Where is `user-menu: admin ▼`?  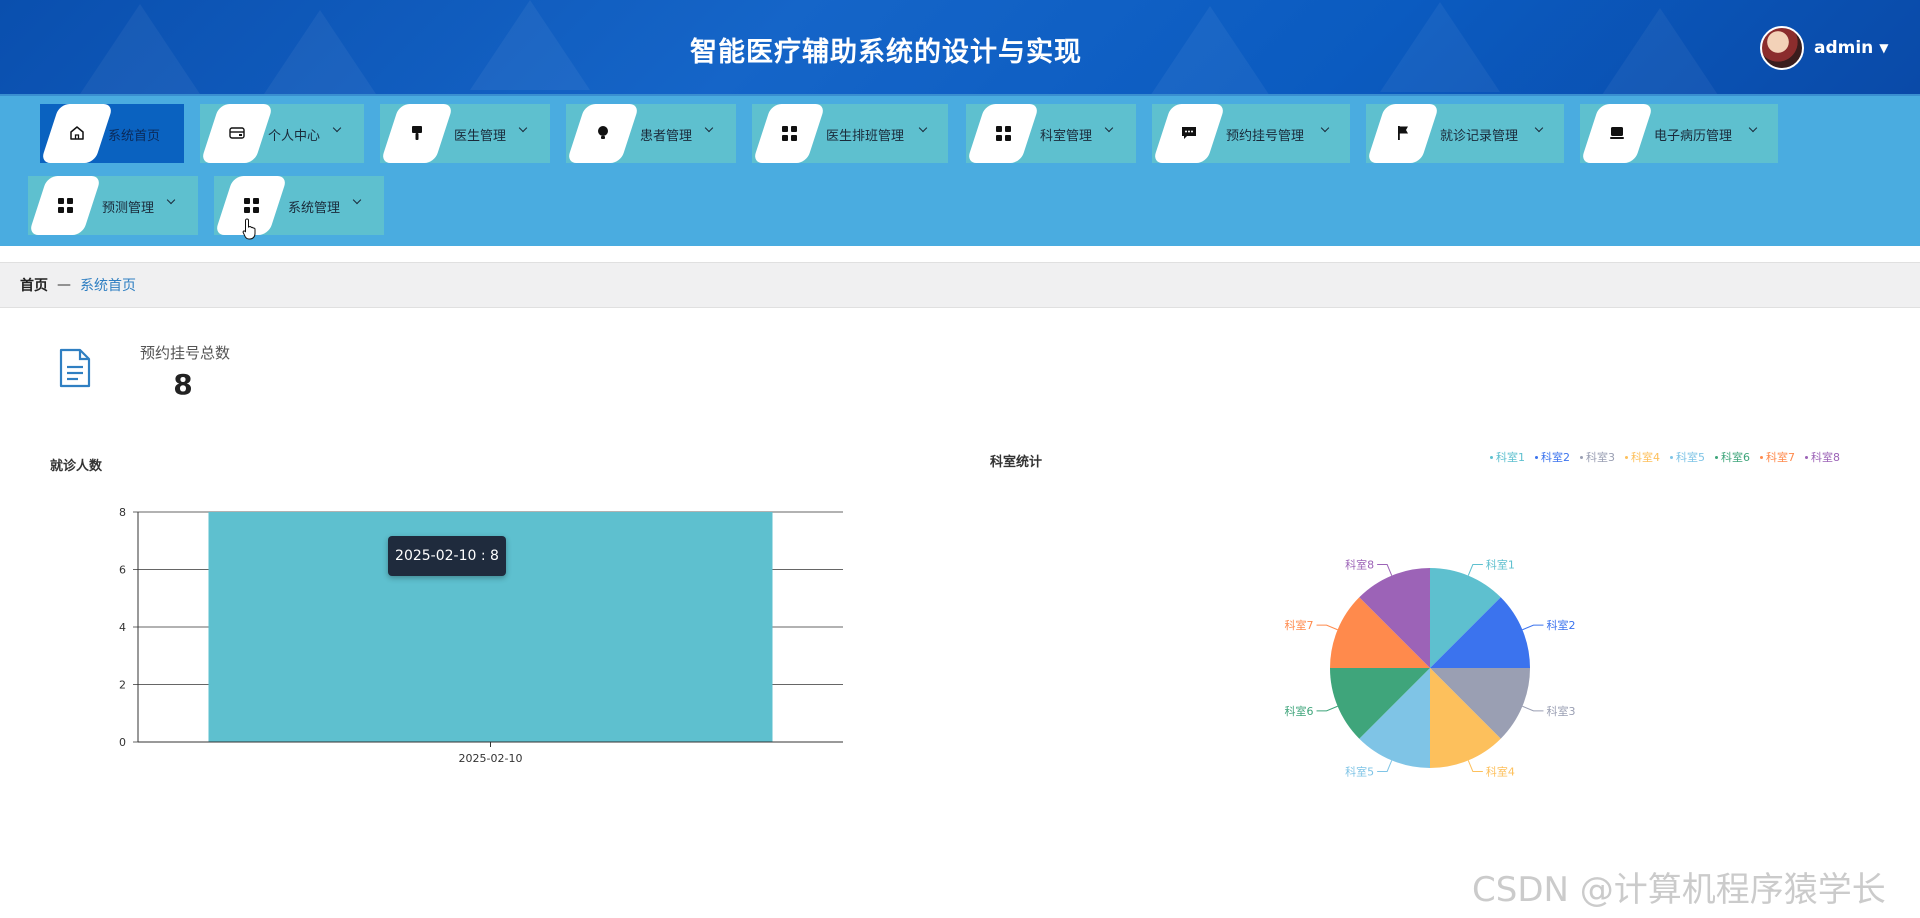
user-menu: admin ▼ is located at coordinates (1824, 48).